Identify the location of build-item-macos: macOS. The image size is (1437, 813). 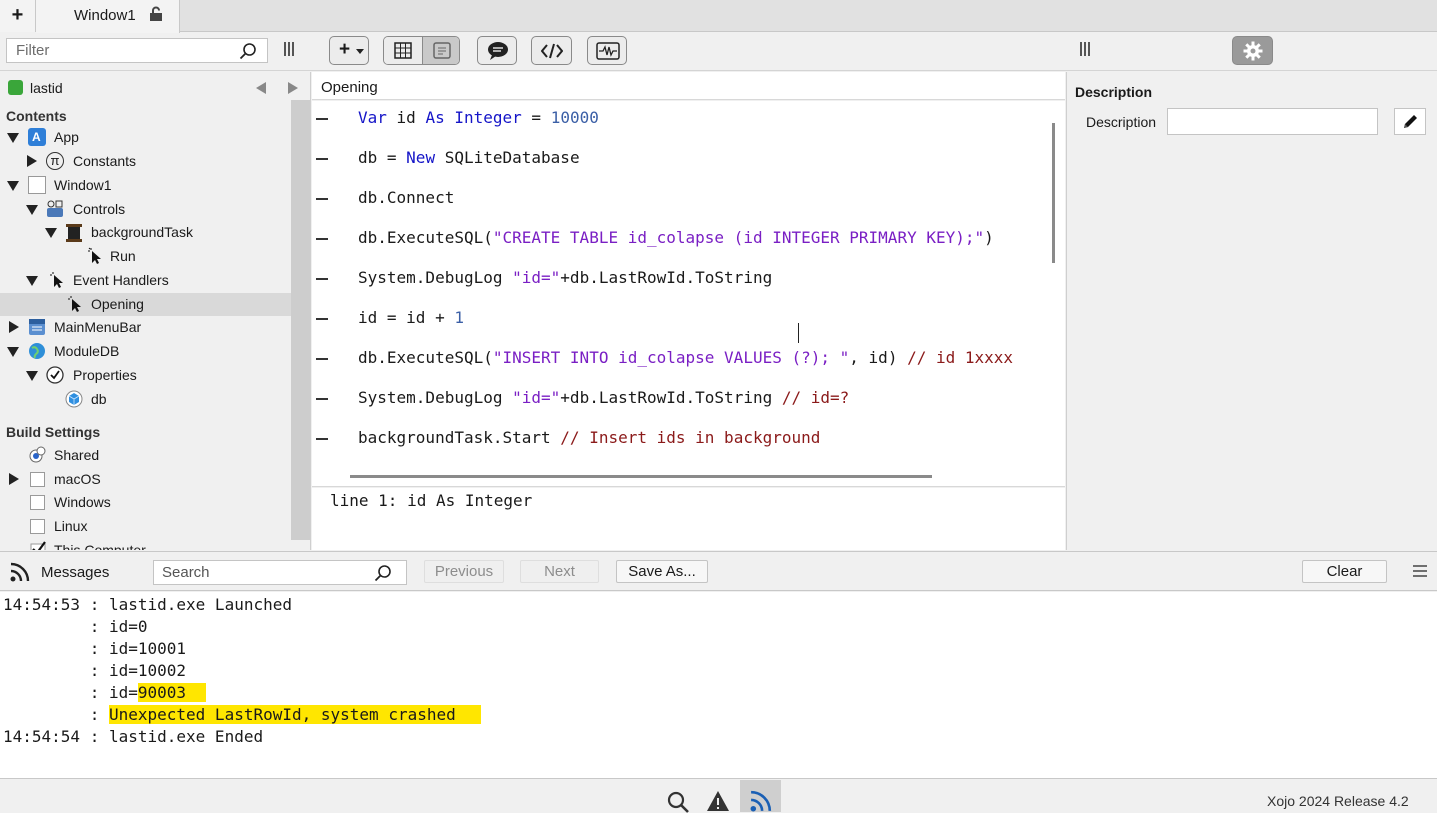
(145, 479).